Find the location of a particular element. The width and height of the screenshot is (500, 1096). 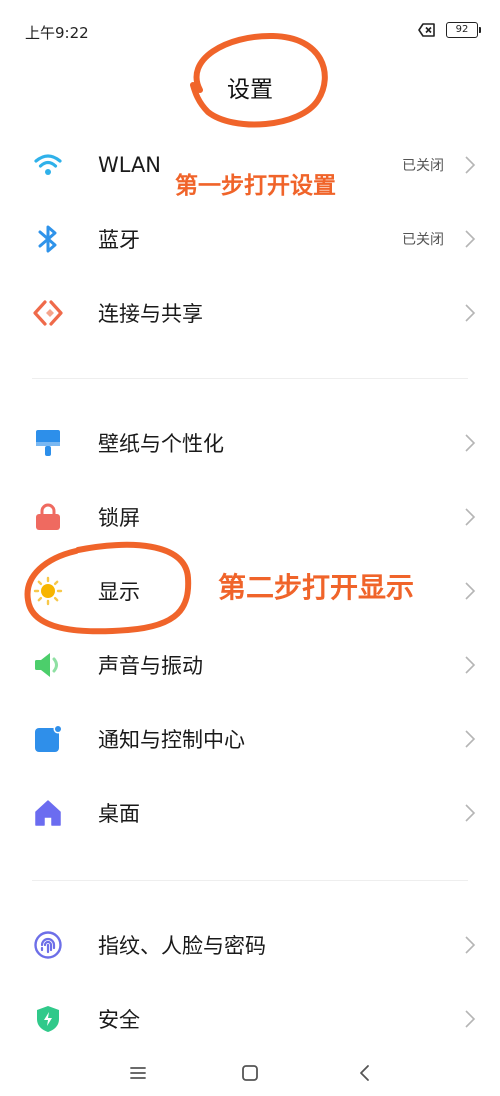

share-icon is located at coordinates (48, 313).